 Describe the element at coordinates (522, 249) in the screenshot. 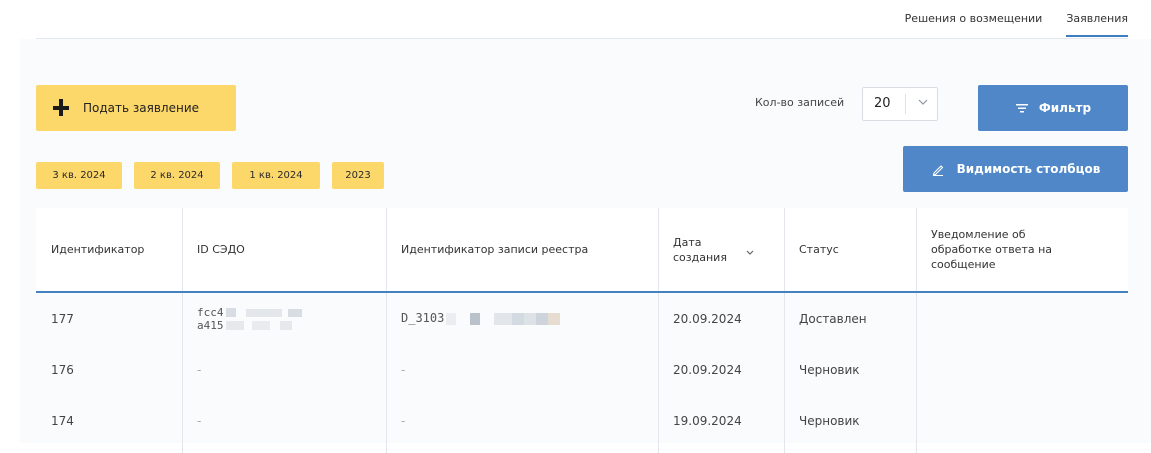

I see `column-header-registry: Идентификатор записи реестра` at that location.